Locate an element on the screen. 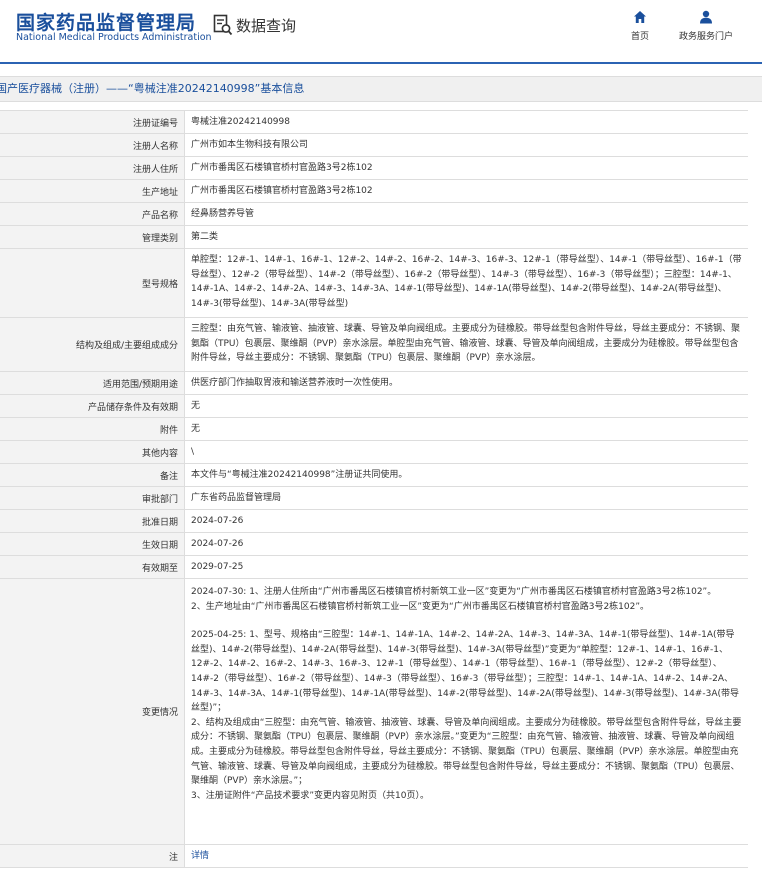 Image resolution: width=762 pixels, height=877 pixels. change-paragraph: 3、注册证附件“产品技术要求”变更内容见附页（共10页）。 is located at coordinates (310, 795).